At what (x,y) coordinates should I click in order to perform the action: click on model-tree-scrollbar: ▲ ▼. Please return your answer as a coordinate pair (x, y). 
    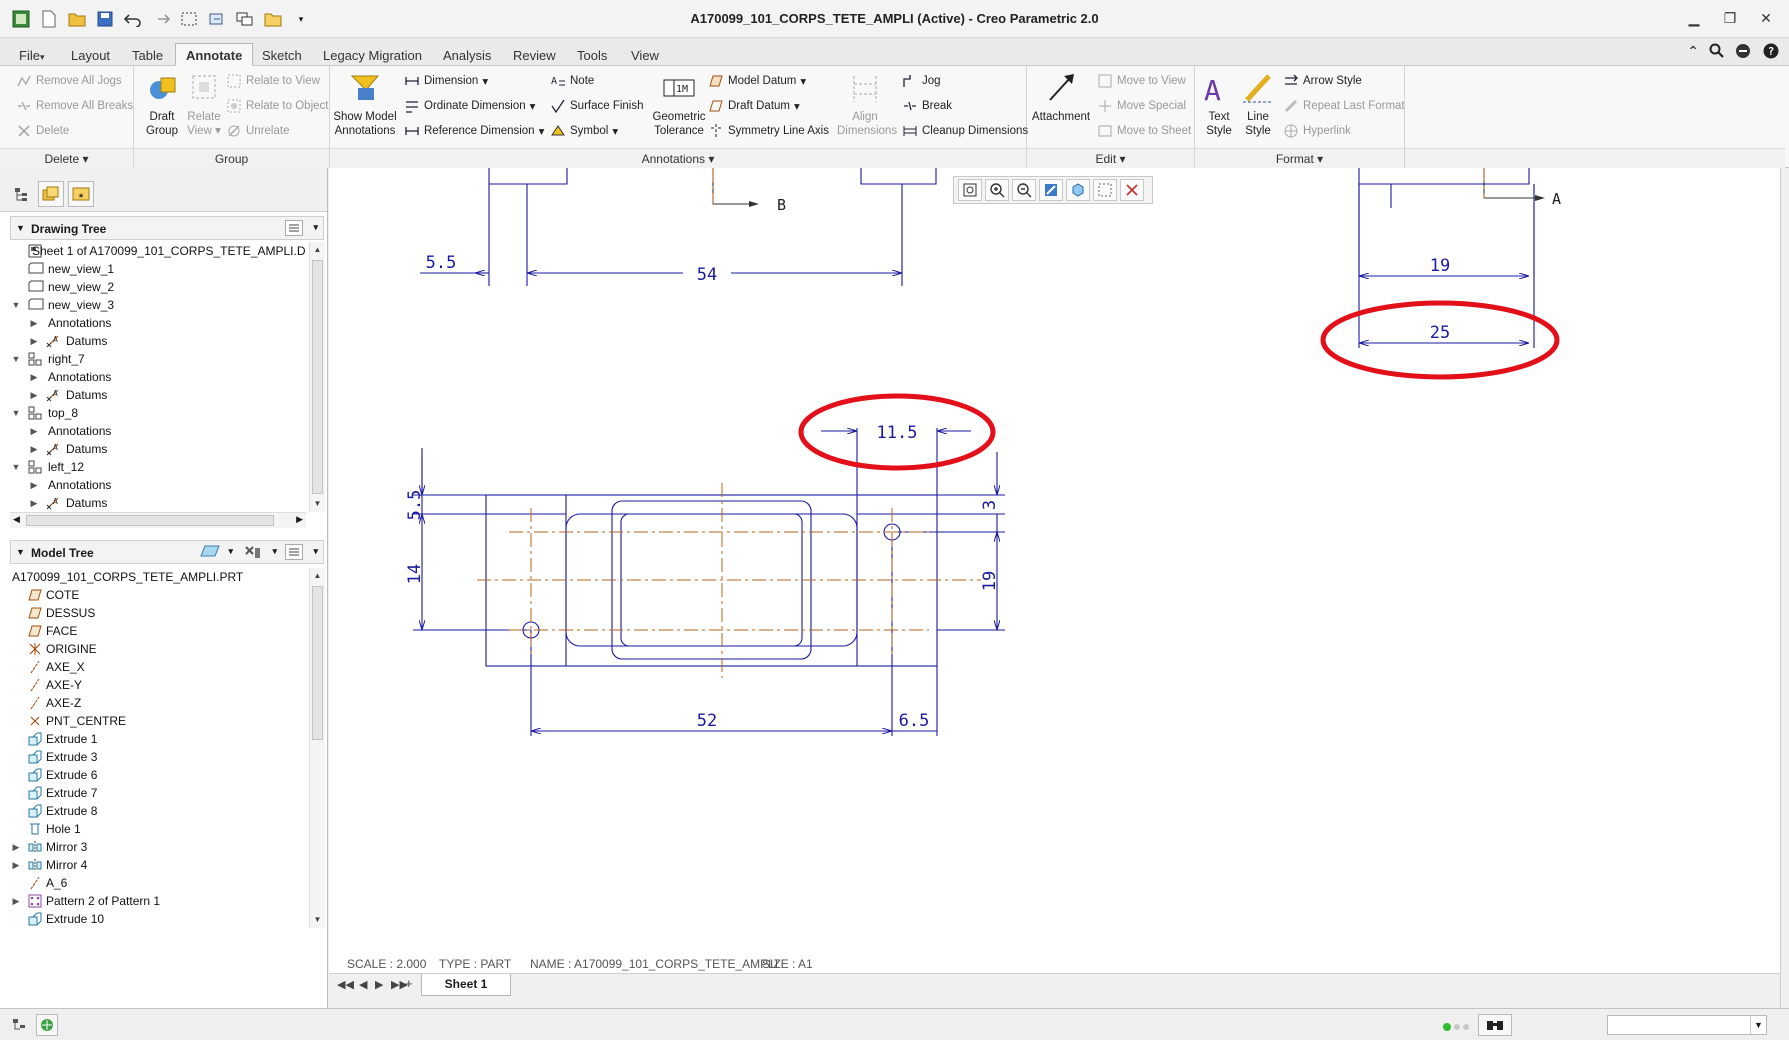
    Looking at the image, I should click on (317, 748).